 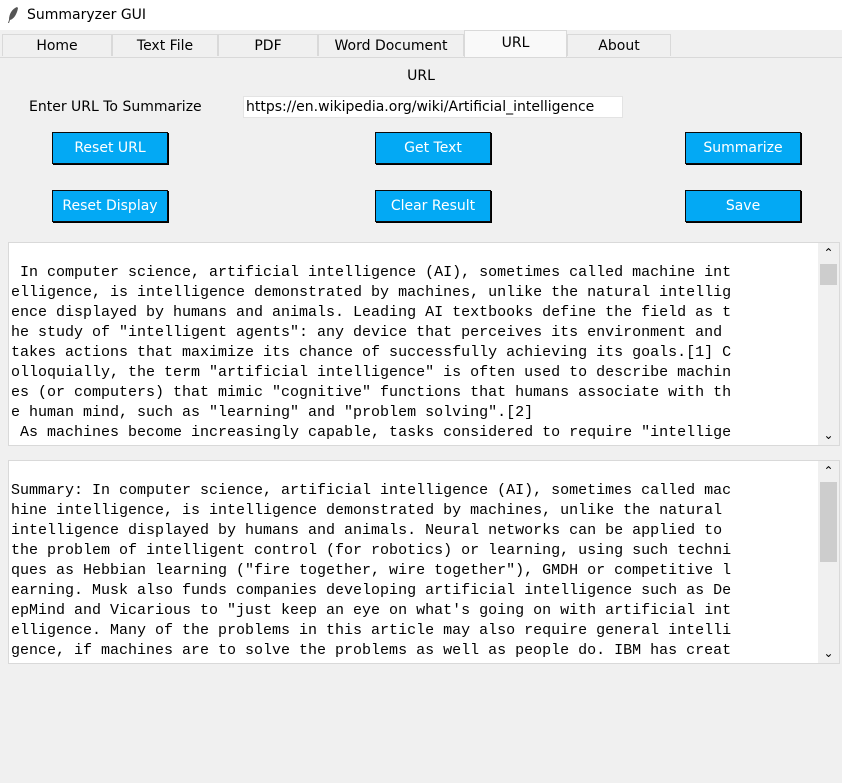 I want to click on tab-pdf: PDF, so click(x=268, y=45).